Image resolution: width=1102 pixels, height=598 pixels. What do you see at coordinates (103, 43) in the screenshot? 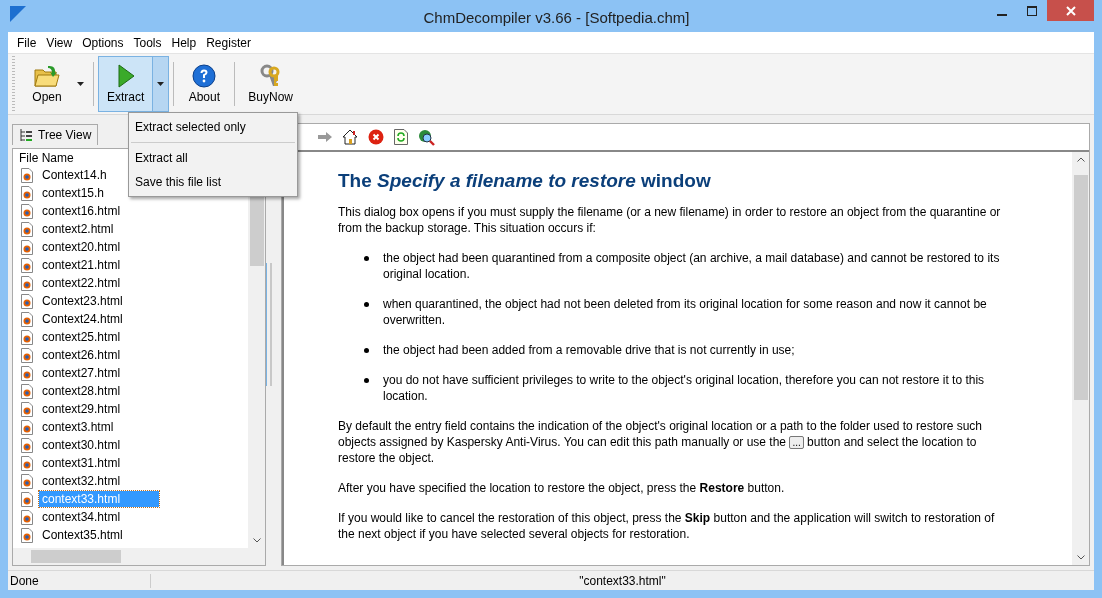
I see `menu-item: Options` at bounding box center [103, 43].